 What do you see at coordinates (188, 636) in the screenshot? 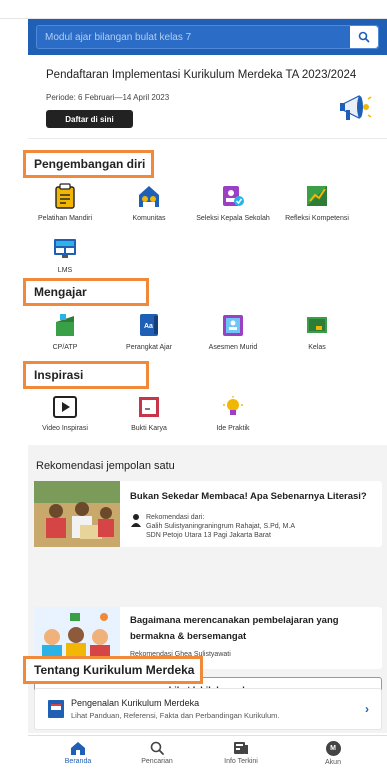
I see `card-title-line-2: bermakna & bersemangat` at bounding box center [188, 636].